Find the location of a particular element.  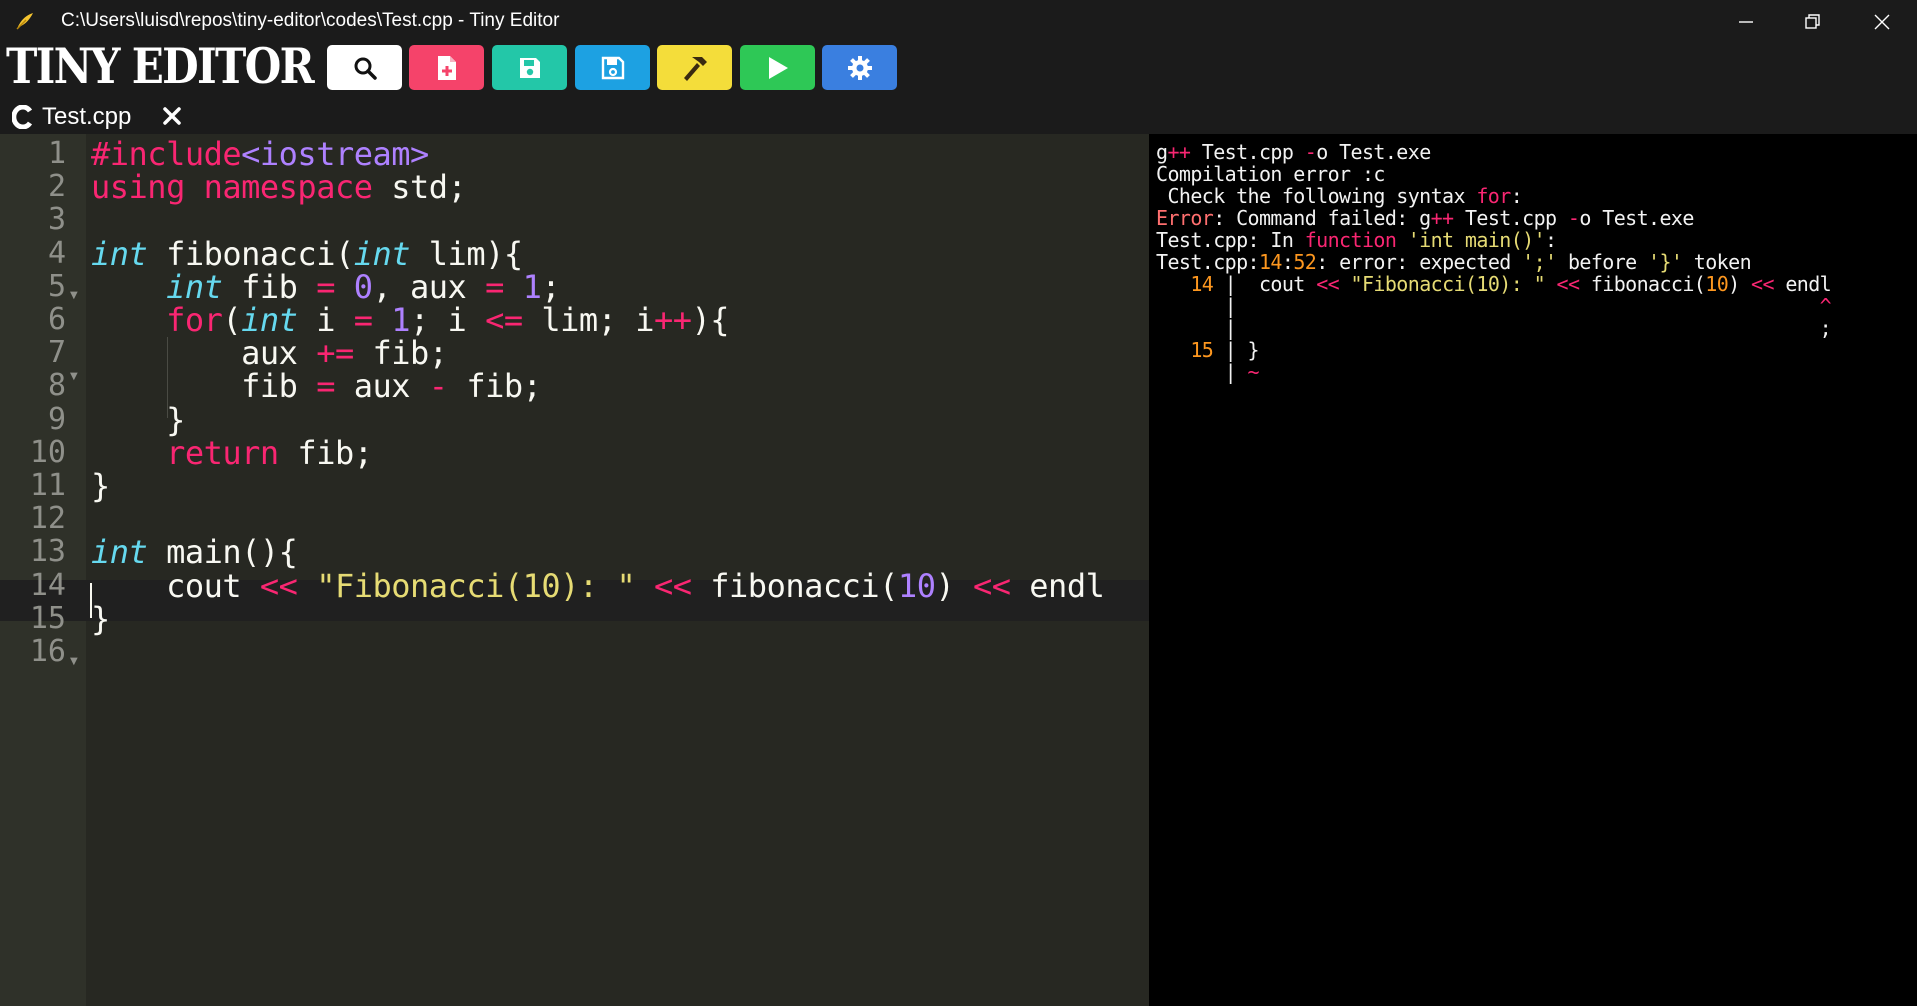

terminal-token: | is located at coordinates (1202, 372).